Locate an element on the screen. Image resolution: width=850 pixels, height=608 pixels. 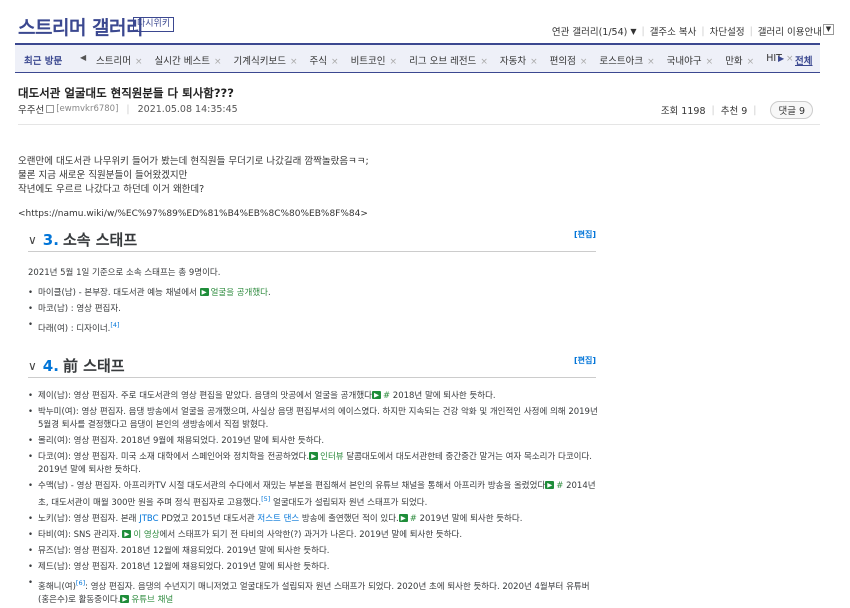
gallery-guide-link: 갤러리 이용안내 is located at coordinates (790, 31).